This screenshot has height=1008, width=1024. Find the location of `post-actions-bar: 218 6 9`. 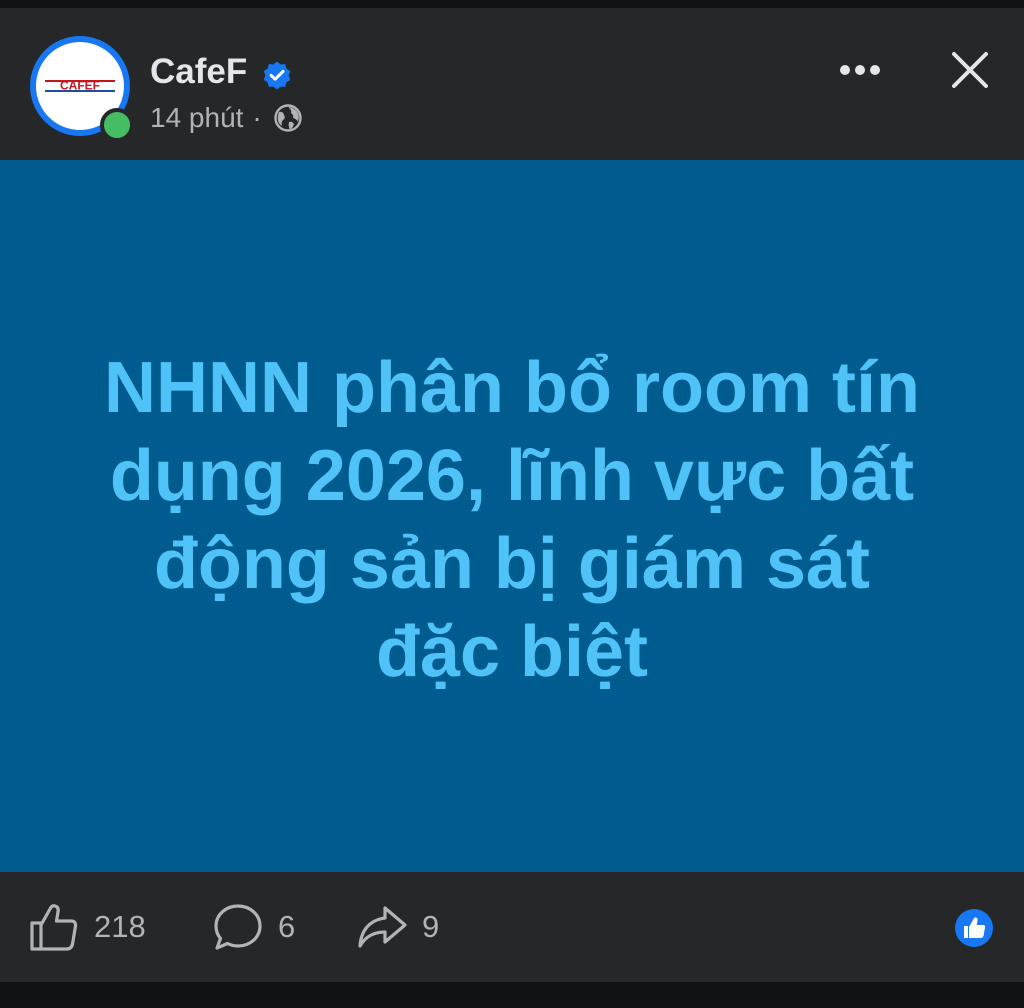

post-actions-bar: 218 6 9 is located at coordinates (512, 927).